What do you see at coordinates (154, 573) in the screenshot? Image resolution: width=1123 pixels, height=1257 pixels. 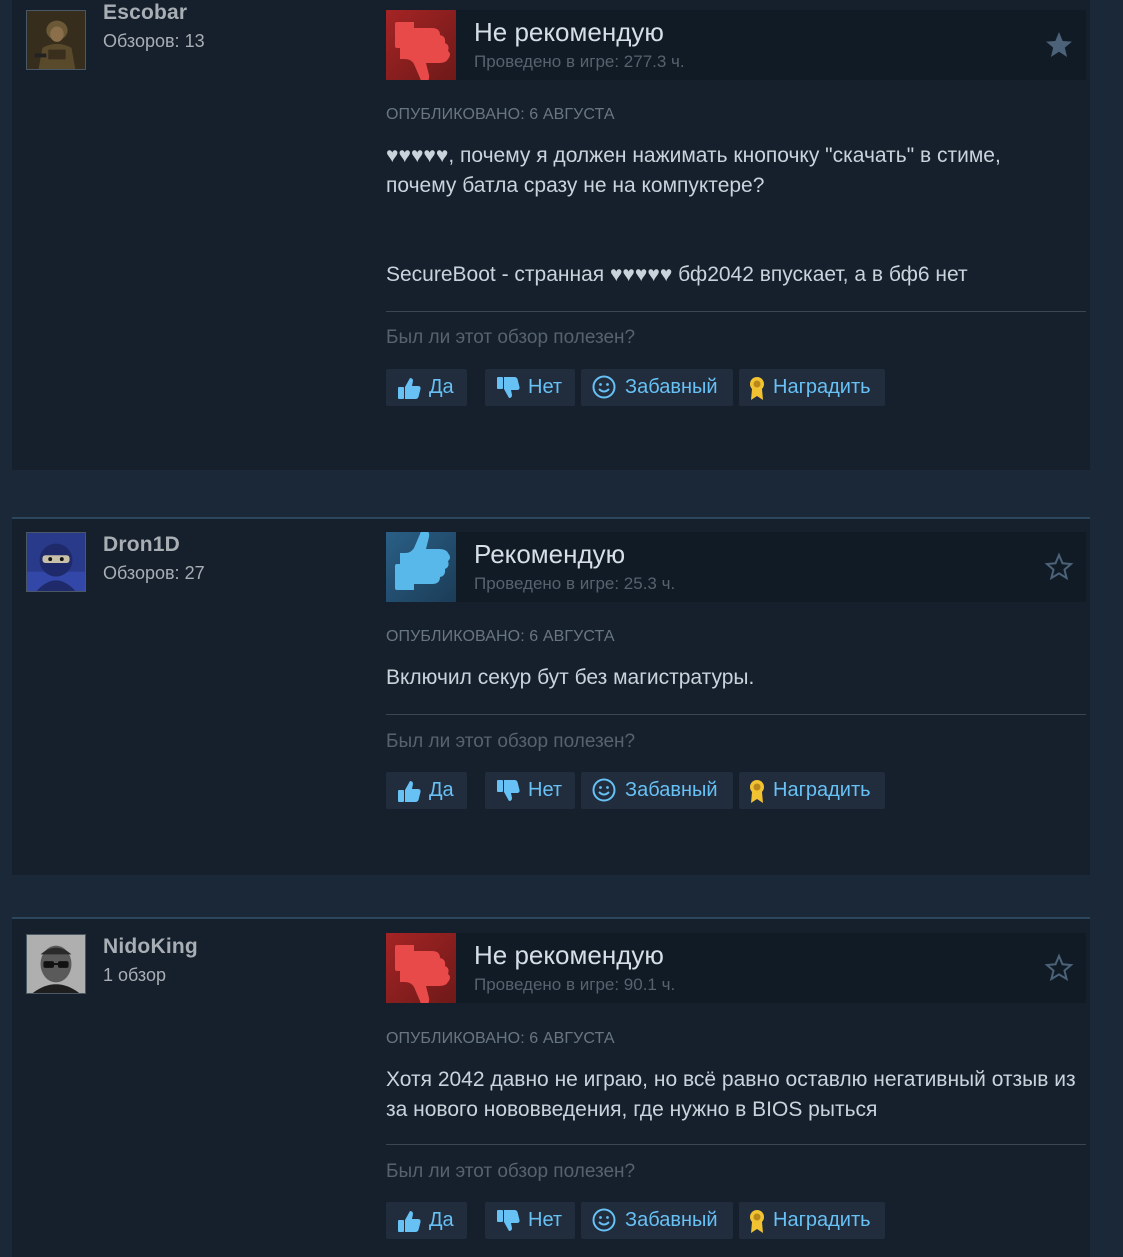 I see `user-review-count: Обзоров: 27` at bounding box center [154, 573].